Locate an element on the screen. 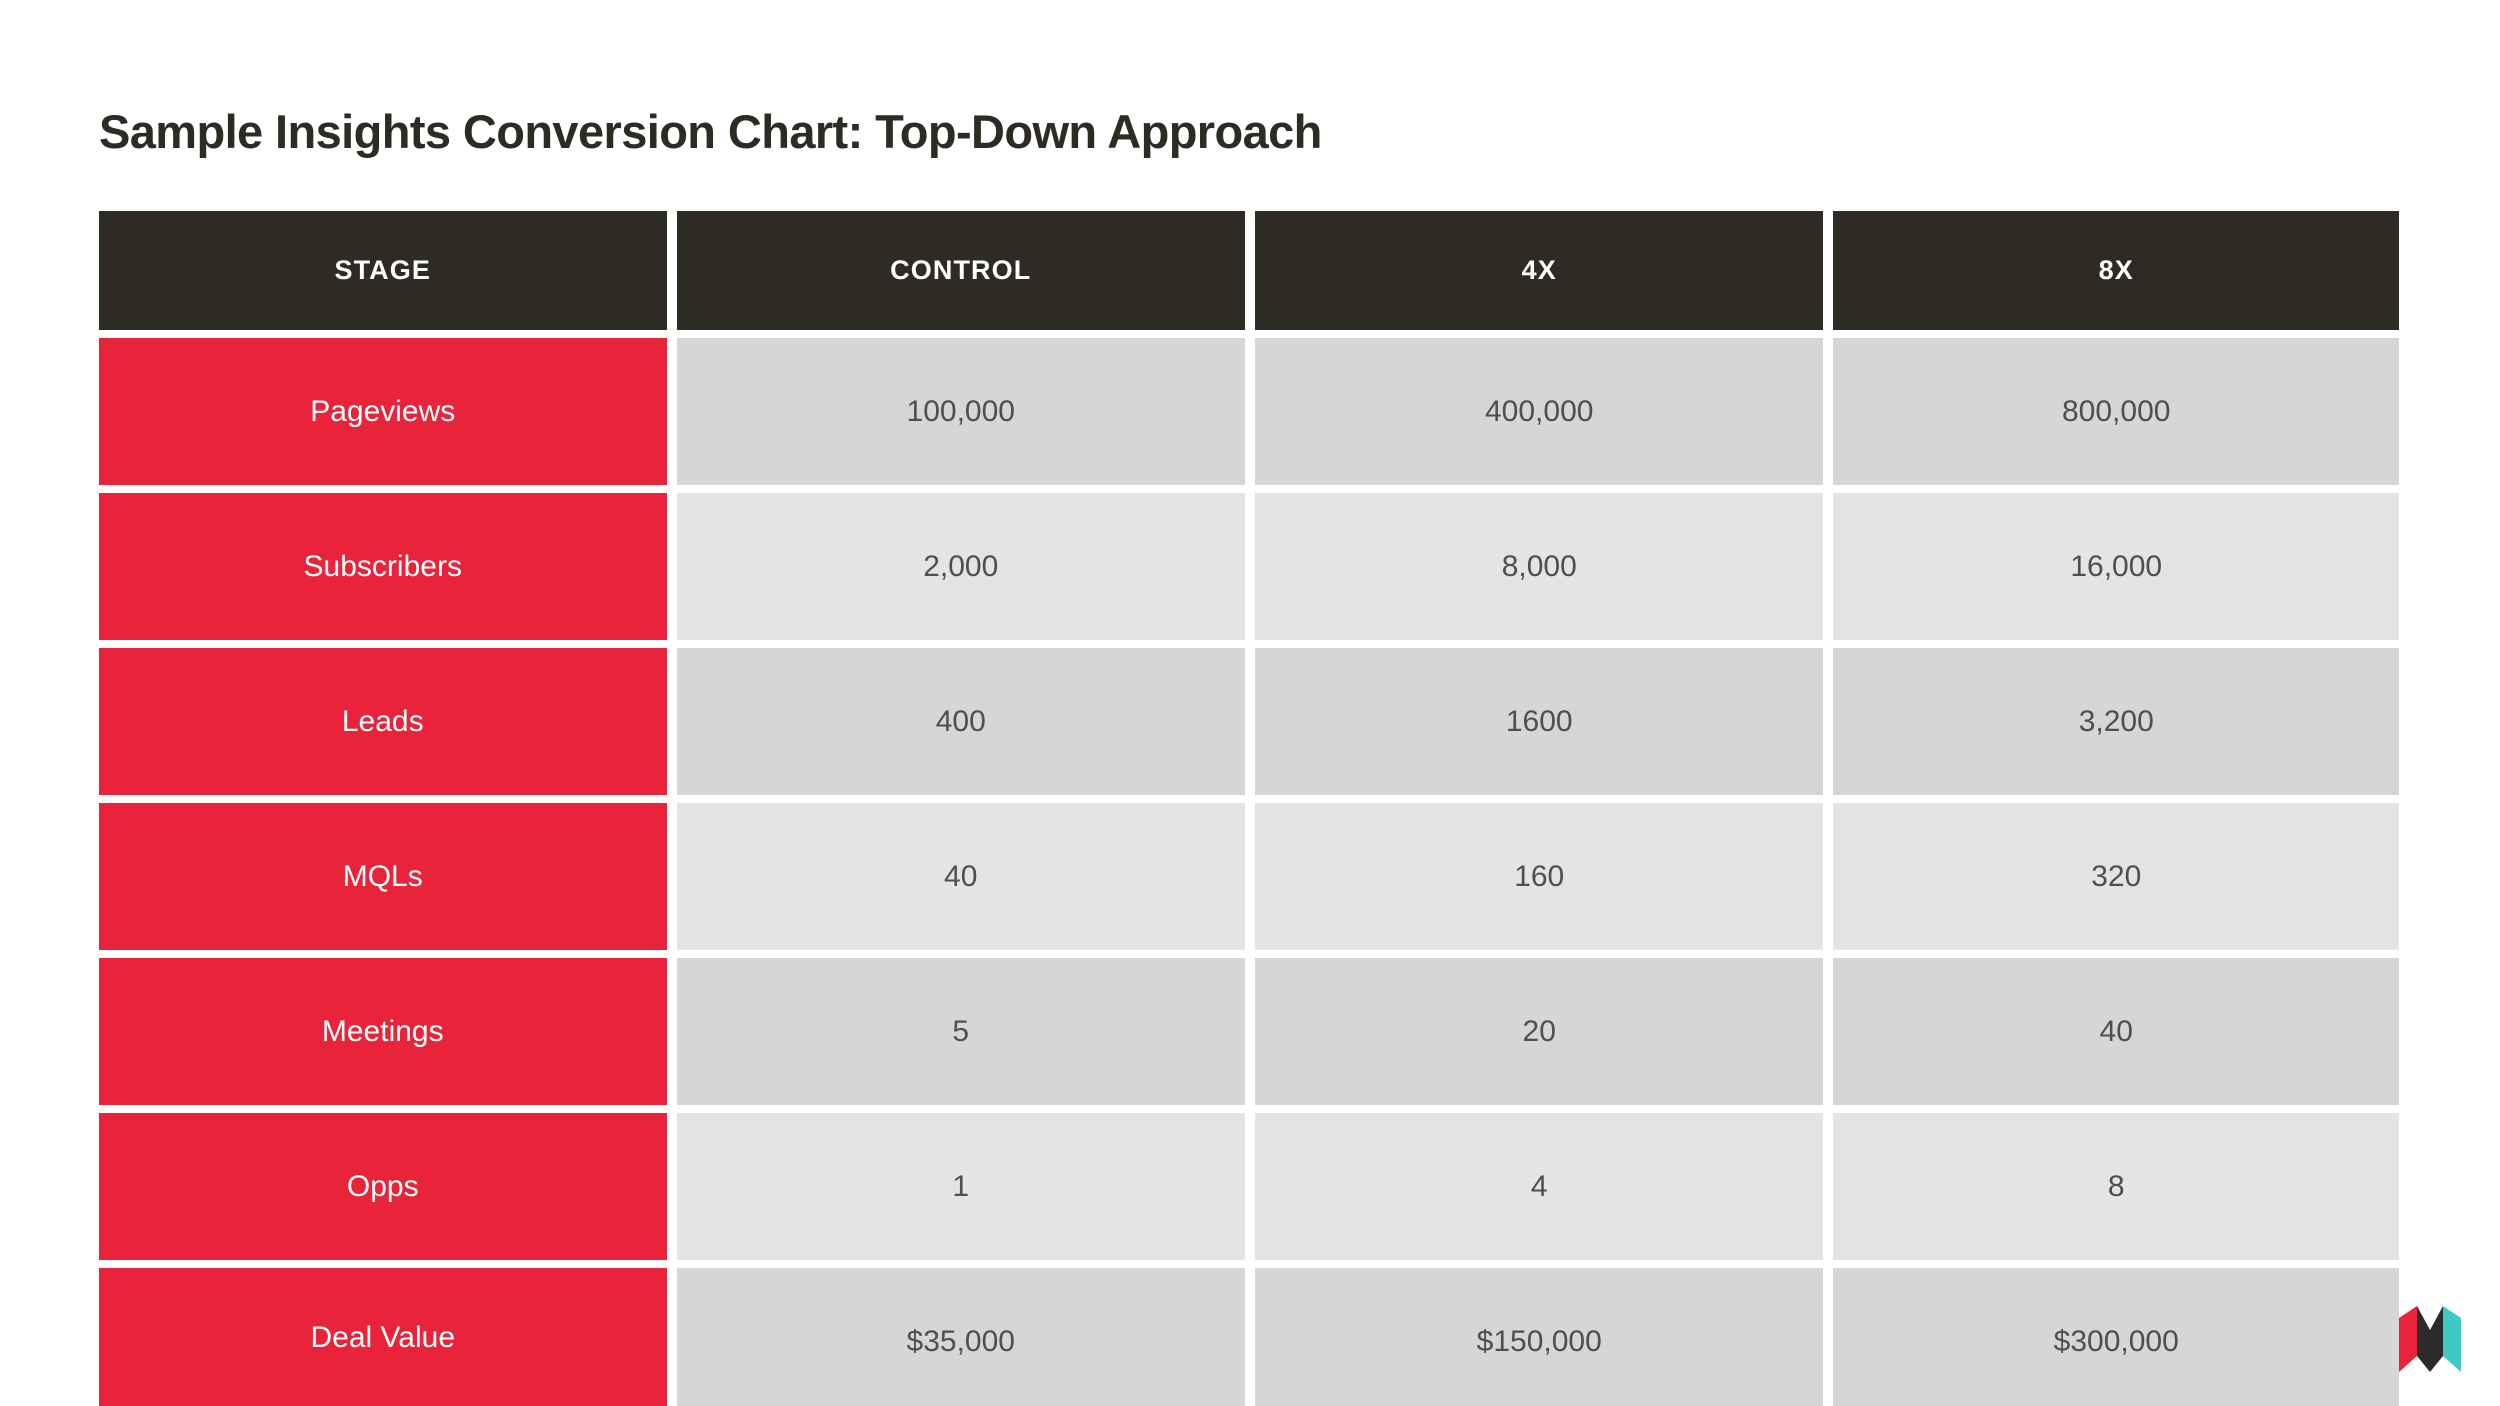 The width and height of the screenshot is (2500, 1406). value-mqls-control: 40 is located at coordinates (960, 876).